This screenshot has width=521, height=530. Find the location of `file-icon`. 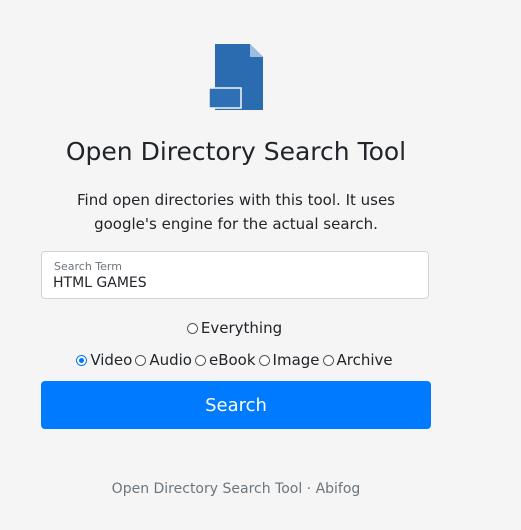

file-icon is located at coordinates (236, 78).